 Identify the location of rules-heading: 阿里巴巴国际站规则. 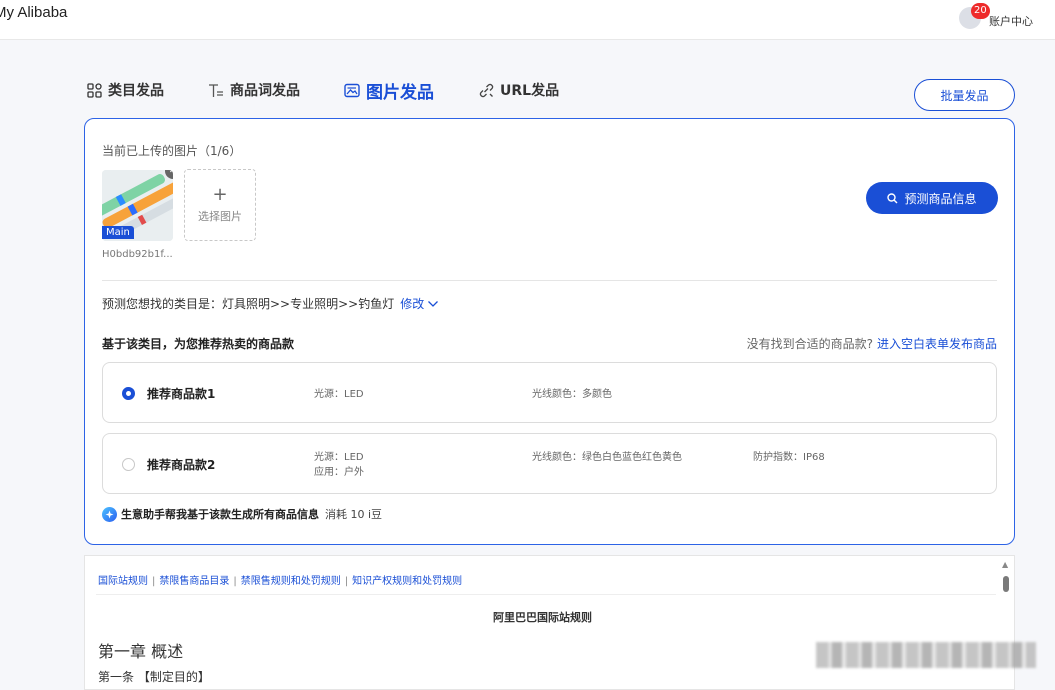
(542, 617).